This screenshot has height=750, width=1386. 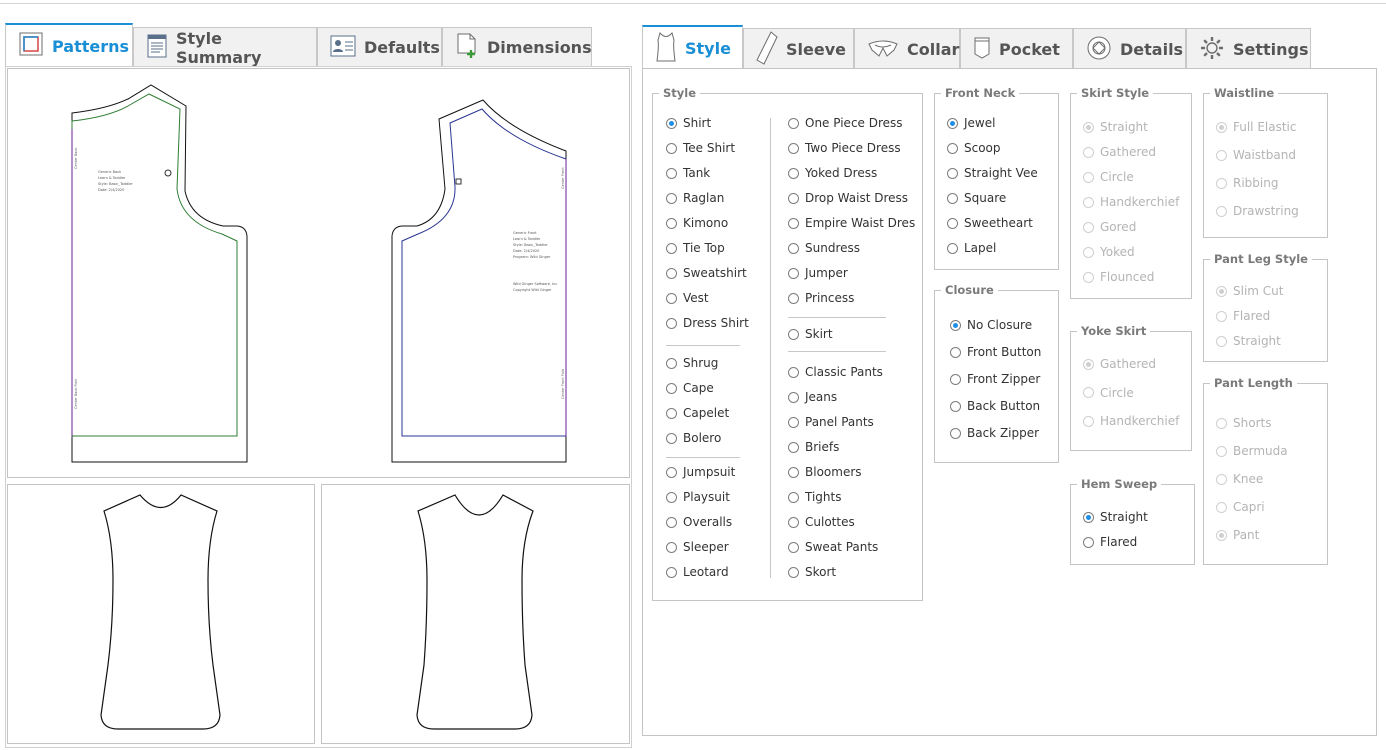 What do you see at coordinates (687, 298) in the screenshot?
I see `radio-style-vest: Vest` at bounding box center [687, 298].